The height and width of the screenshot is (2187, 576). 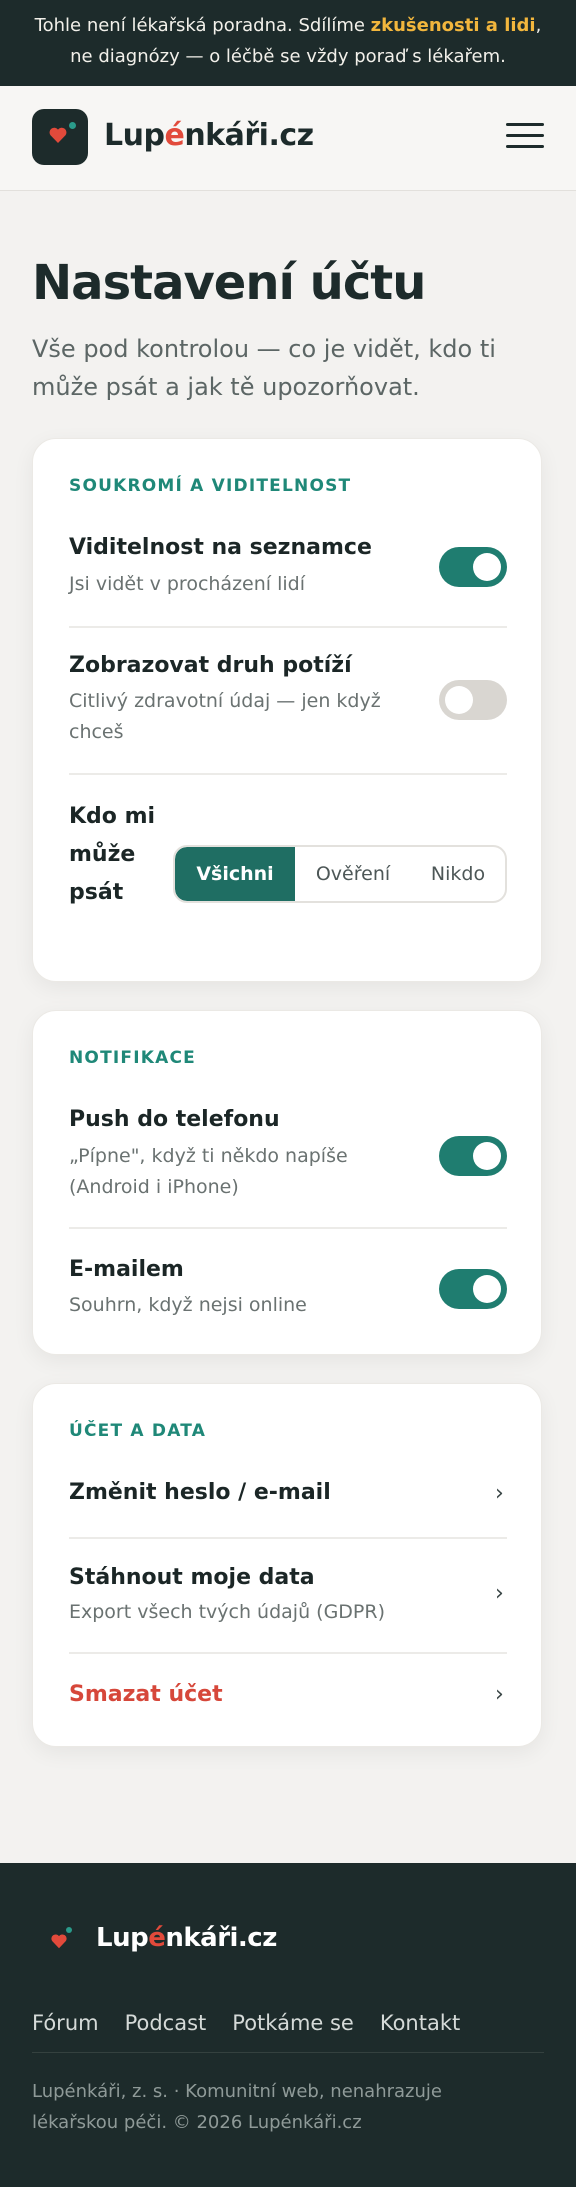 What do you see at coordinates (112, 854) in the screenshot?
I see `who-can-write-label: Kdo mi může psát` at bounding box center [112, 854].